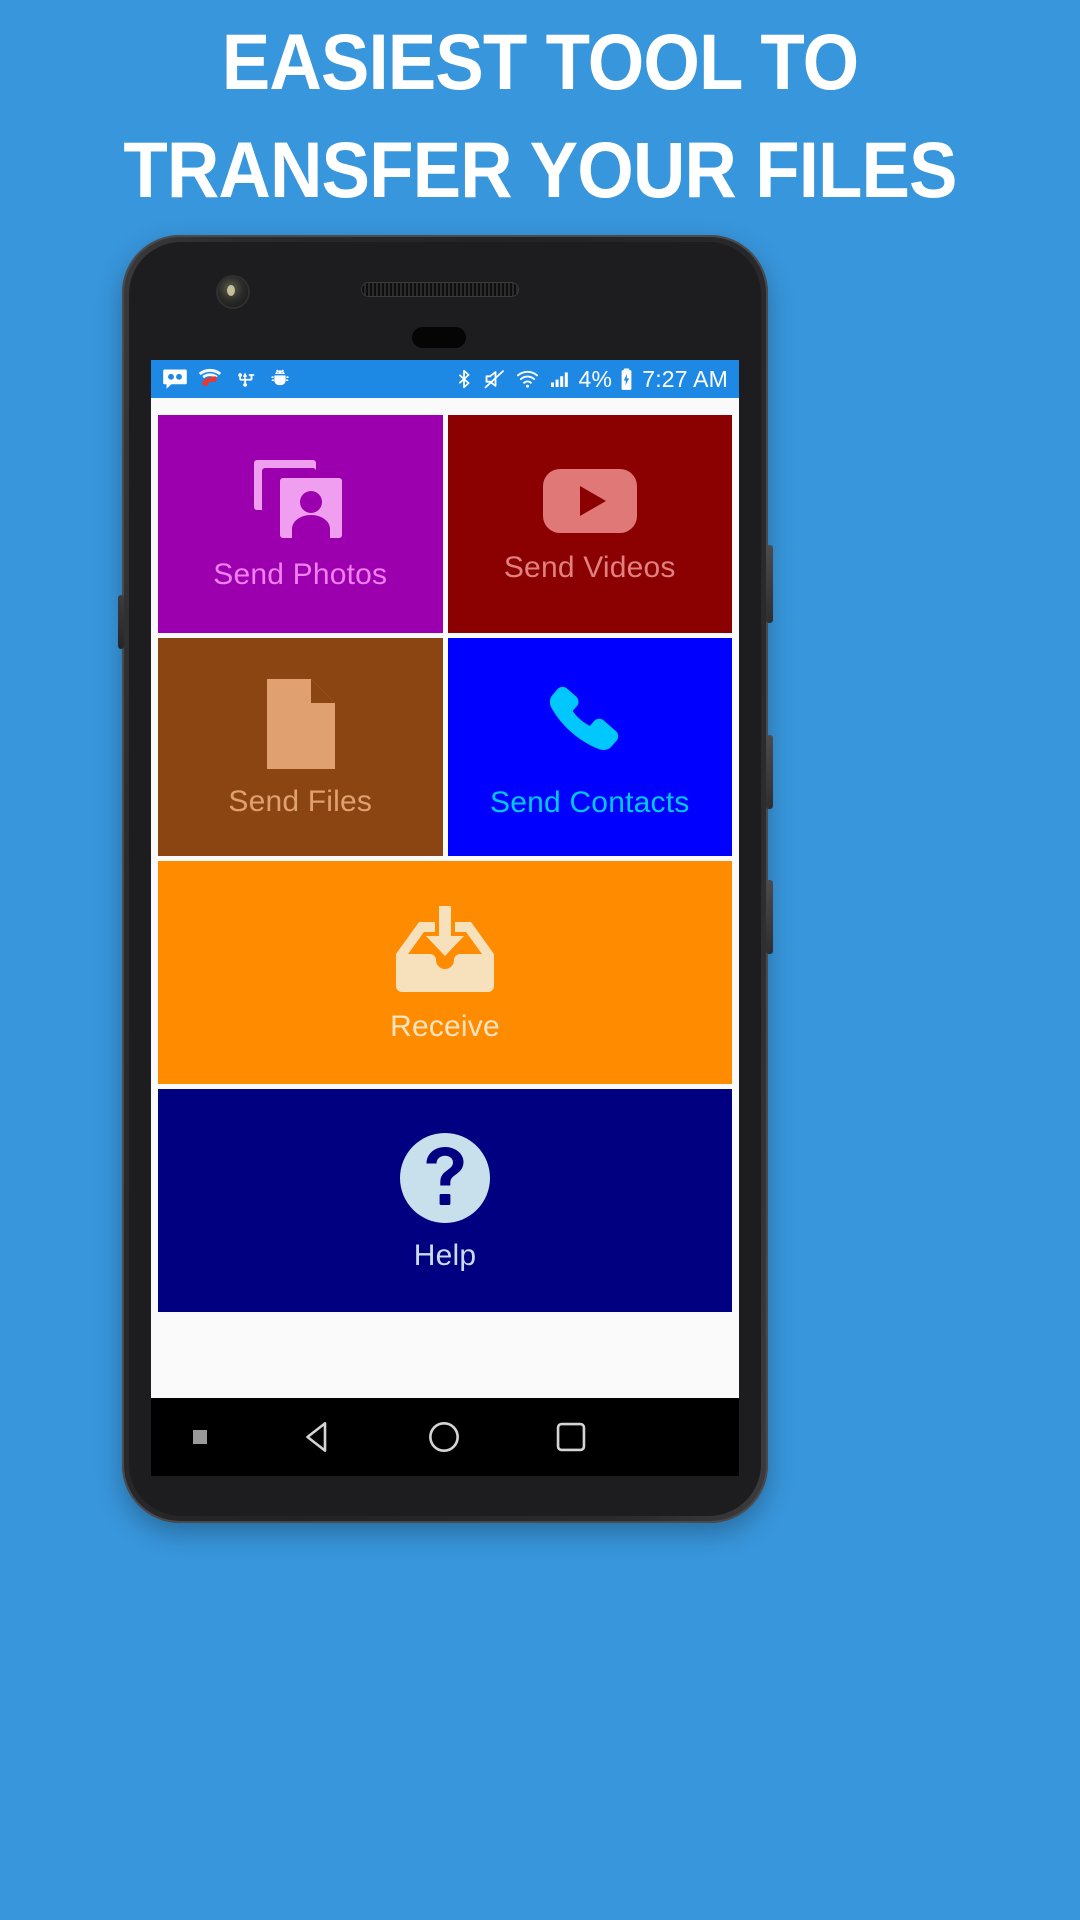  I want to click on tile-send-photos: Send Photos, so click(300, 524).